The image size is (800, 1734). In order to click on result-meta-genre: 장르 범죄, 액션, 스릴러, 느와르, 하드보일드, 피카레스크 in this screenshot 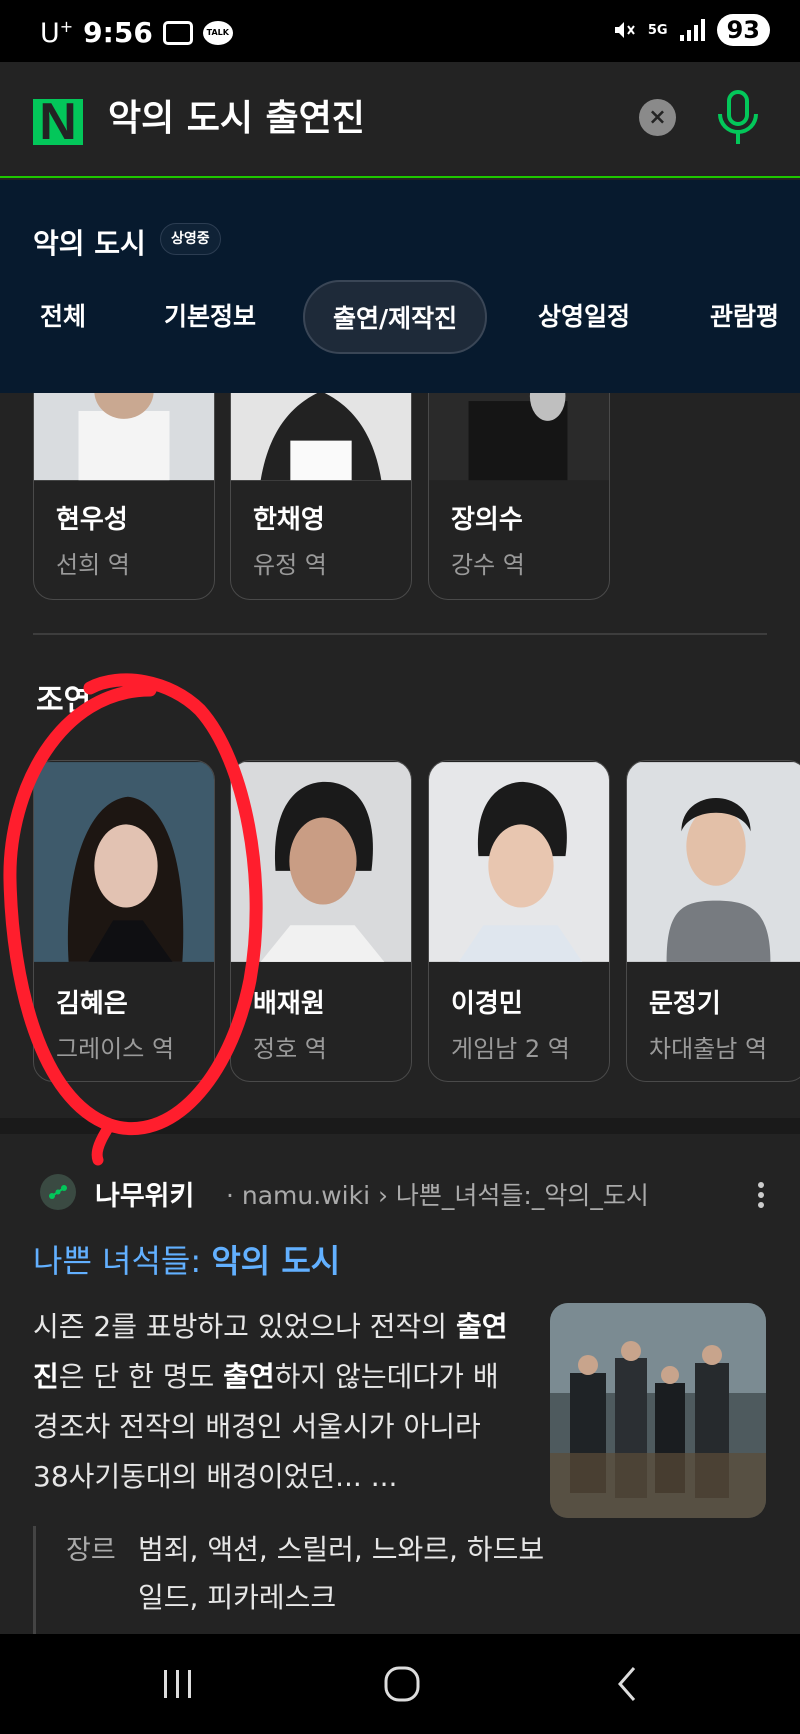, I will do `click(293, 1581)`.